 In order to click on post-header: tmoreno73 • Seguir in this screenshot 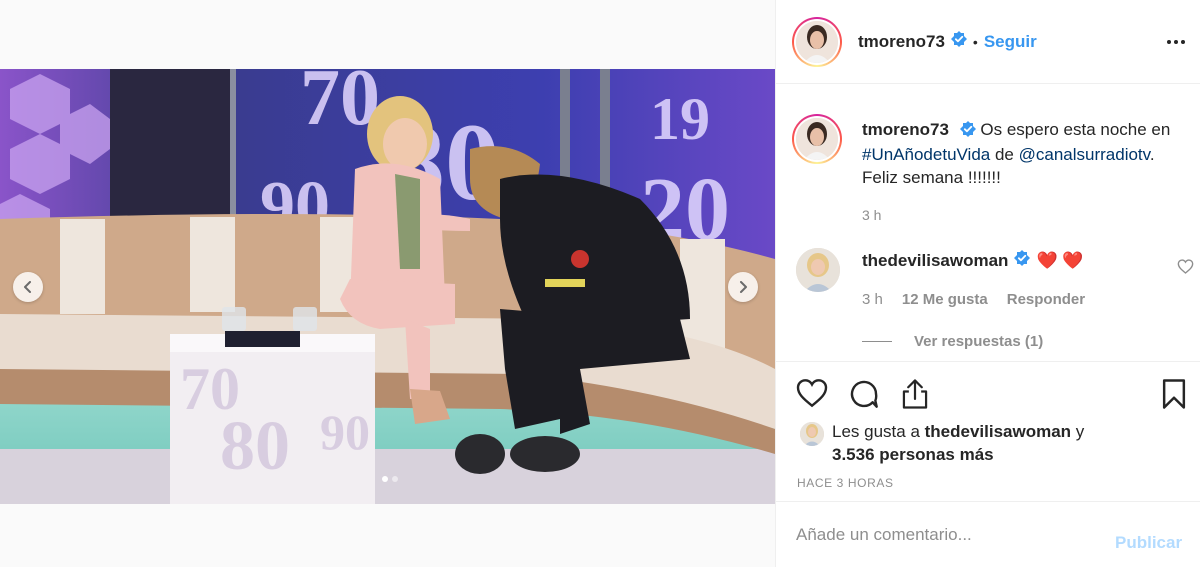, I will do `click(988, 42)`.